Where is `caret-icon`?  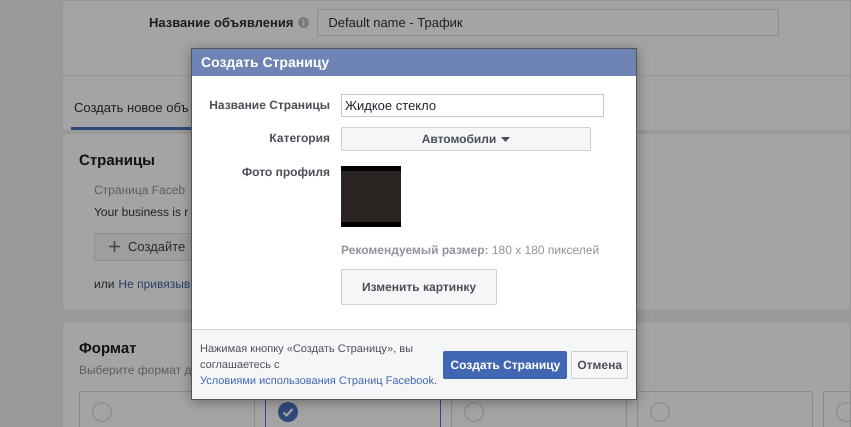
caret-icon is located at coordinates (505, 139).